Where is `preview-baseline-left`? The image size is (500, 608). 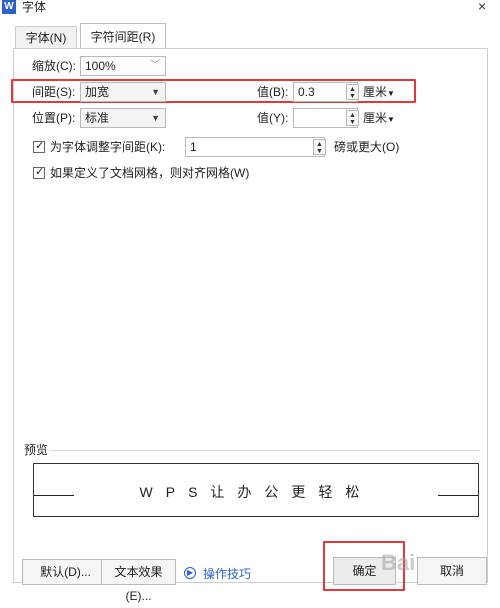
preview-baseline-left is located at coordinates (54, 495).